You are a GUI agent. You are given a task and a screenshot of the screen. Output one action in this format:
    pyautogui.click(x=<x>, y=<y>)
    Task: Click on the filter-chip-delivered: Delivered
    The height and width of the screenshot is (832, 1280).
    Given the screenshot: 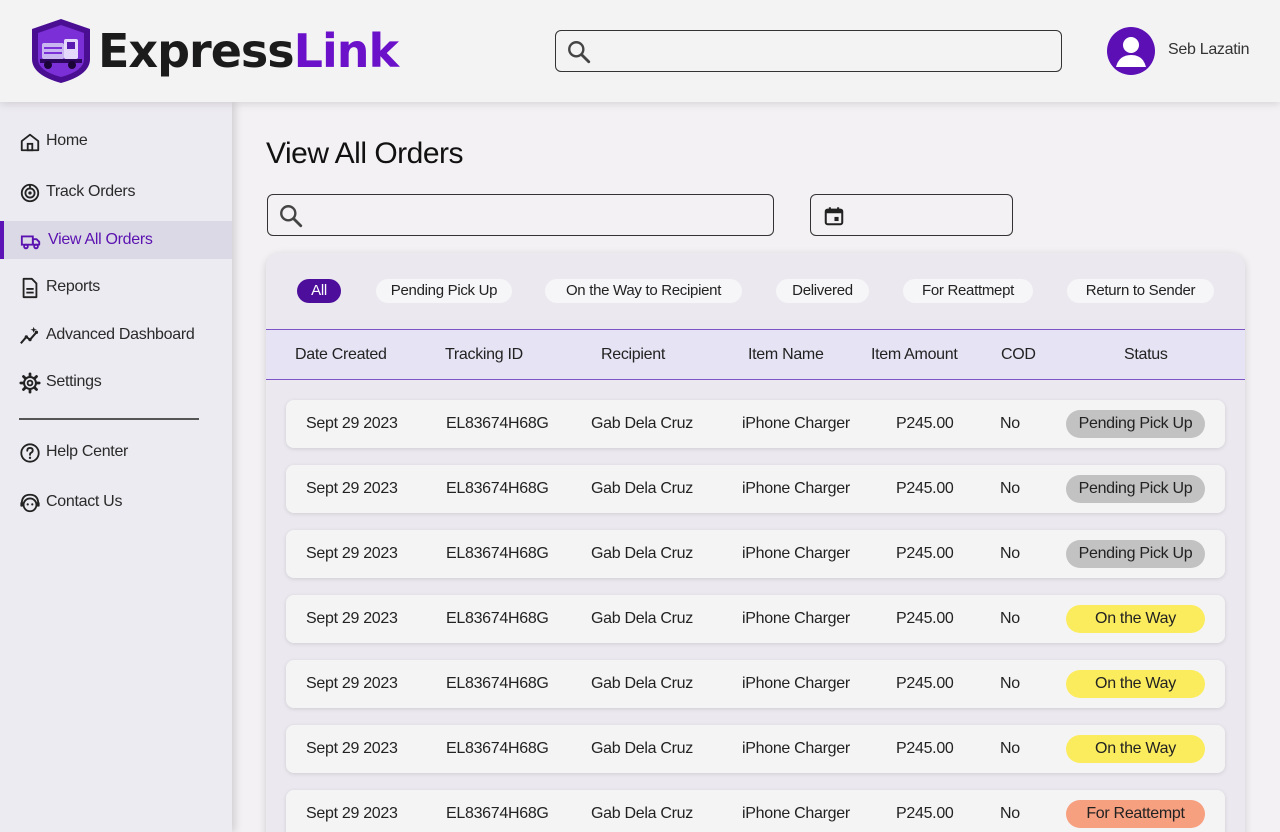 What is the action you would take?
    pyautogui.click(x=822, y=291)
    